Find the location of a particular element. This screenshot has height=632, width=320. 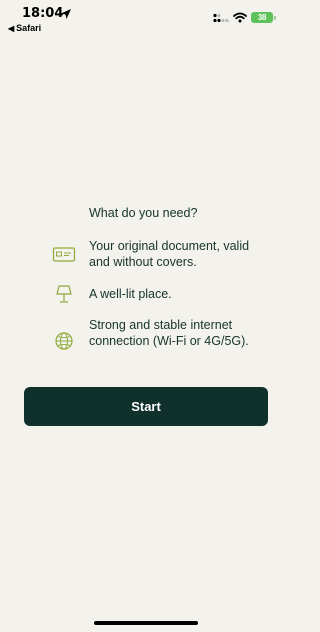

start-button-label: Start is located at coordinates (146, 406).